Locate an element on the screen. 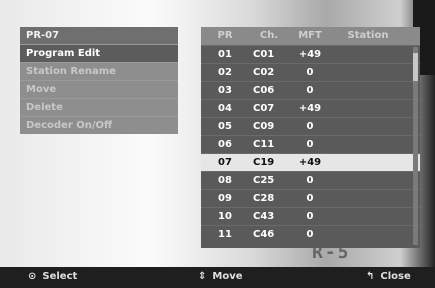 This screenshot has width=435, height=288. row-pr: 11 is located at coordinates (225, 234).